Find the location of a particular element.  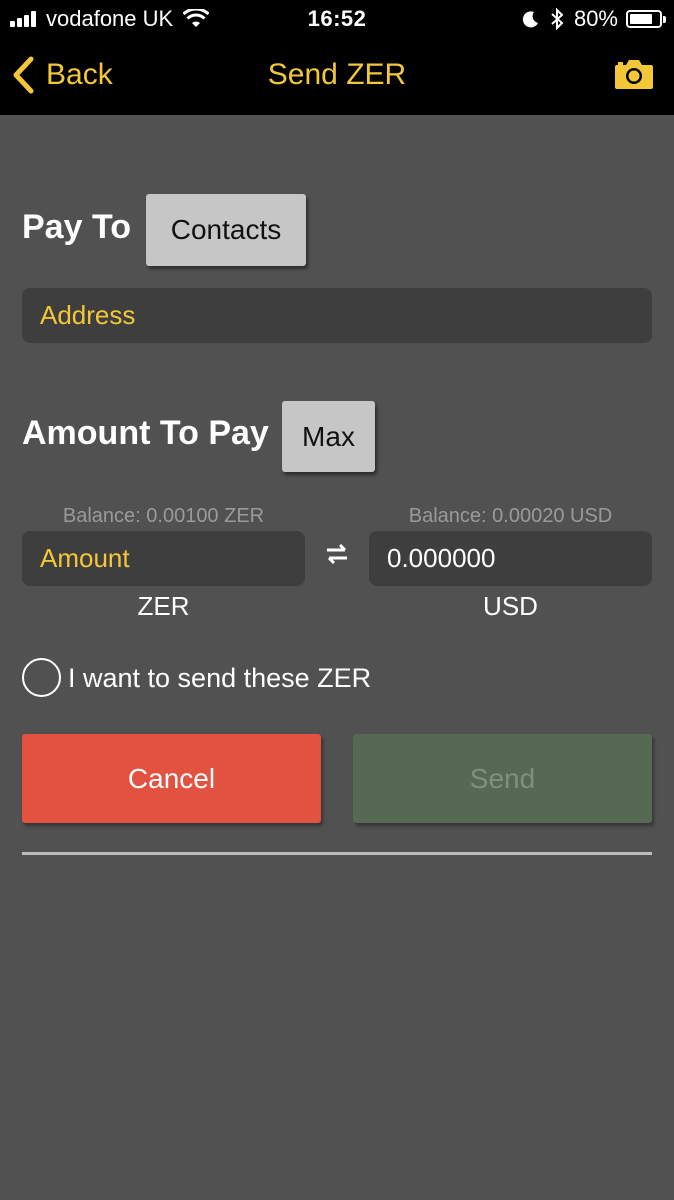

camera-icon is located at coordinates (634, 74).